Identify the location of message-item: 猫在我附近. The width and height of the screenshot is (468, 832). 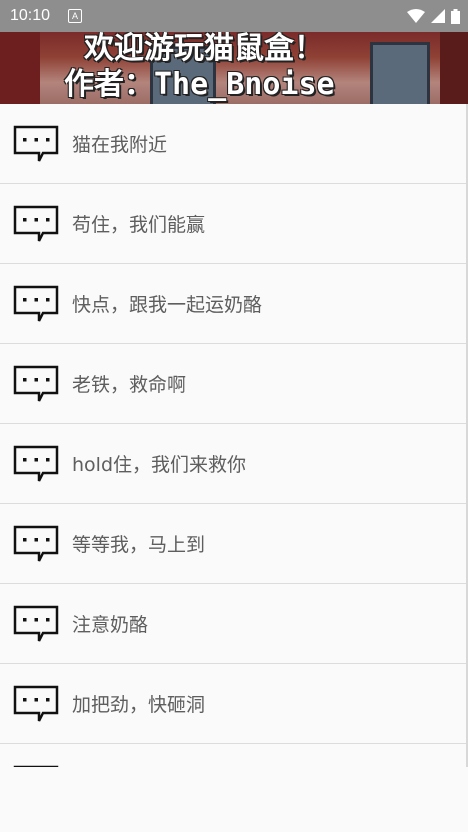
(233, 144).